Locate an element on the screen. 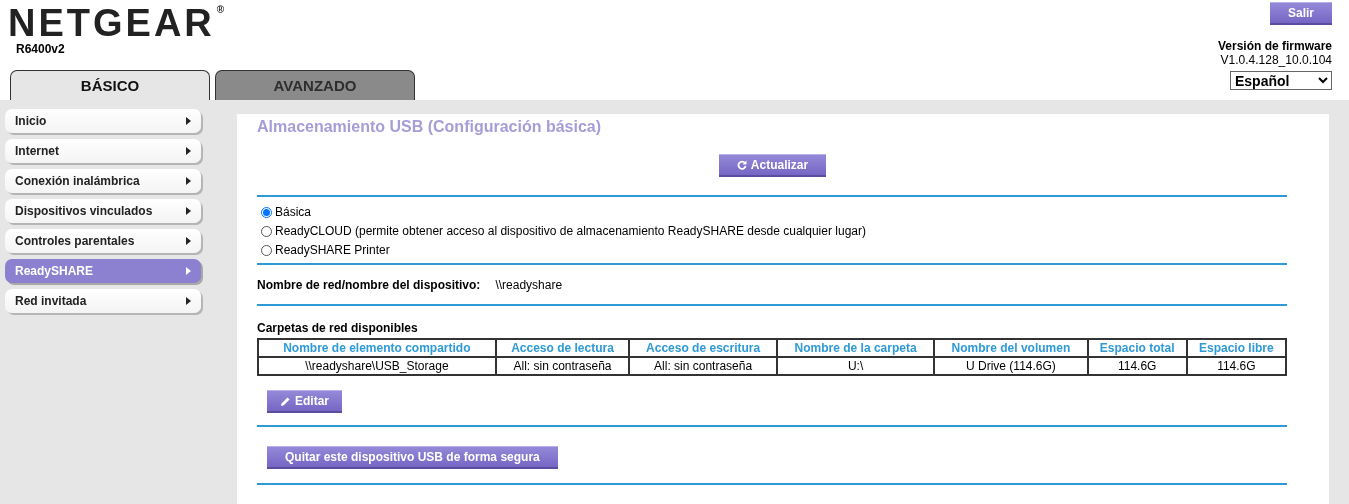 The image size is (1349, 504). sidebar-item: Dispositivos vinculados is located at coordinates (103, 211).